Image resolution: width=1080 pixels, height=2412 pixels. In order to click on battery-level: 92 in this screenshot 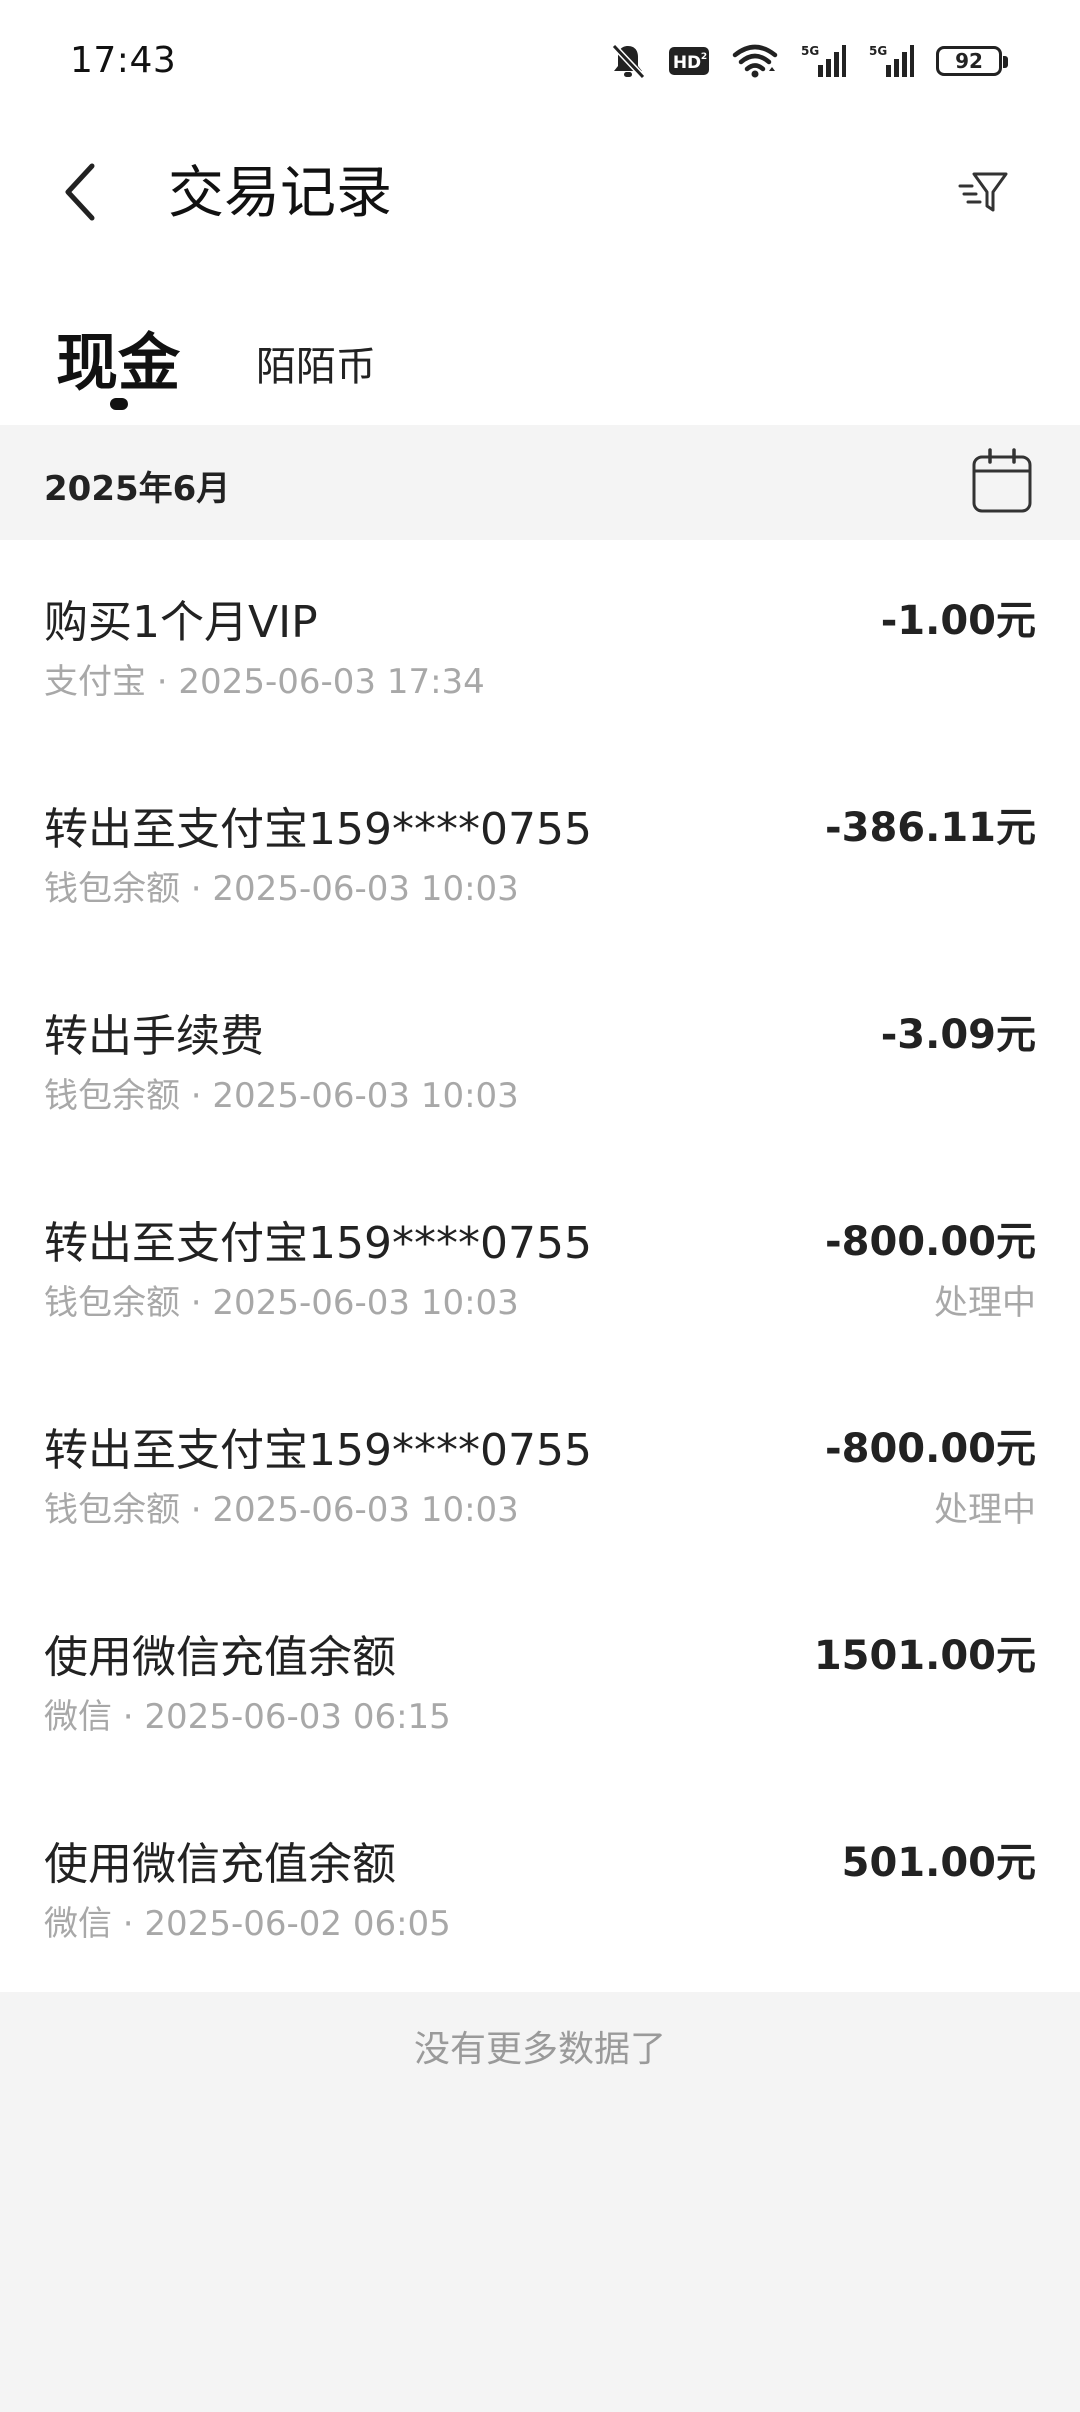, I will do `click(969, 61)`.